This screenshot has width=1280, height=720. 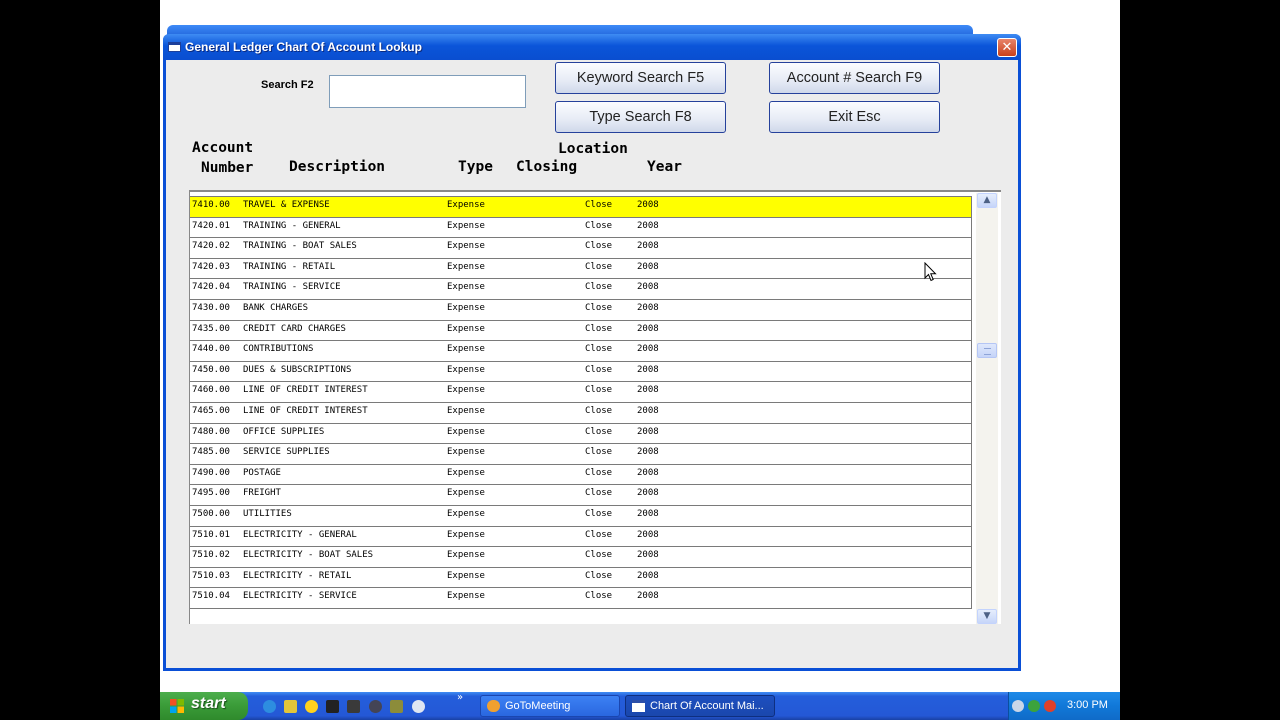 What do you see at coordinates (337, 167) in the screenshot?
I see `header-description: Description` at bounding box center [337, 167].